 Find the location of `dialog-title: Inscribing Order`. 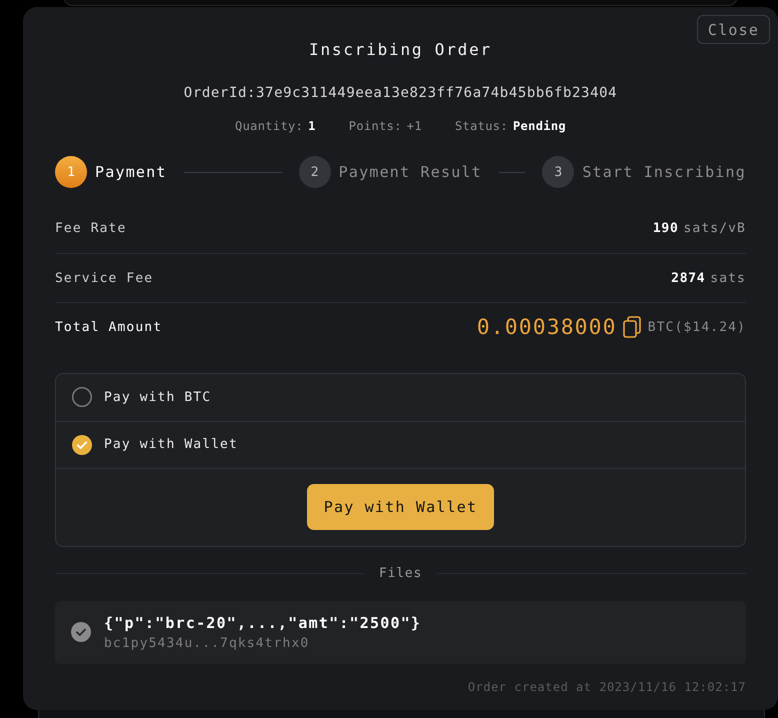

dialog-title: Inscribing Order is located at coordinates (400, 50).